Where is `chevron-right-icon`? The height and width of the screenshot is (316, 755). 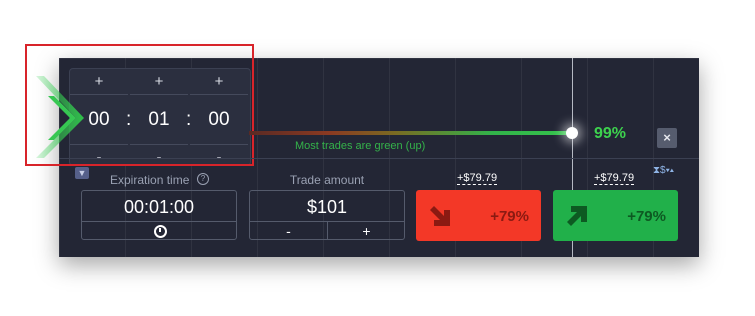 chevron-right-icon is located at coordinates (60, 117).